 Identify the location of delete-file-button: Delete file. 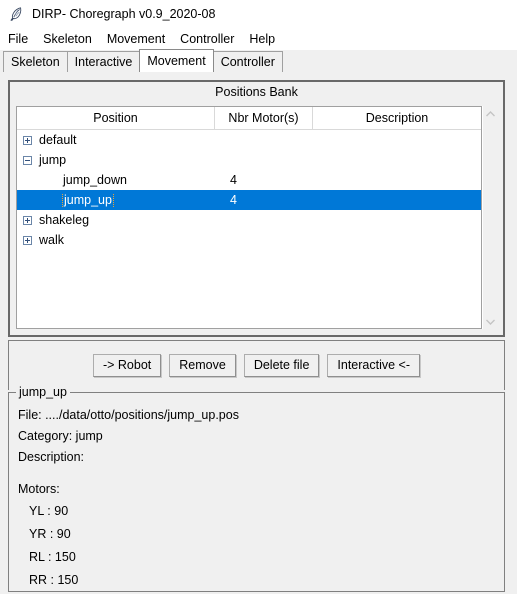
(281, 365).